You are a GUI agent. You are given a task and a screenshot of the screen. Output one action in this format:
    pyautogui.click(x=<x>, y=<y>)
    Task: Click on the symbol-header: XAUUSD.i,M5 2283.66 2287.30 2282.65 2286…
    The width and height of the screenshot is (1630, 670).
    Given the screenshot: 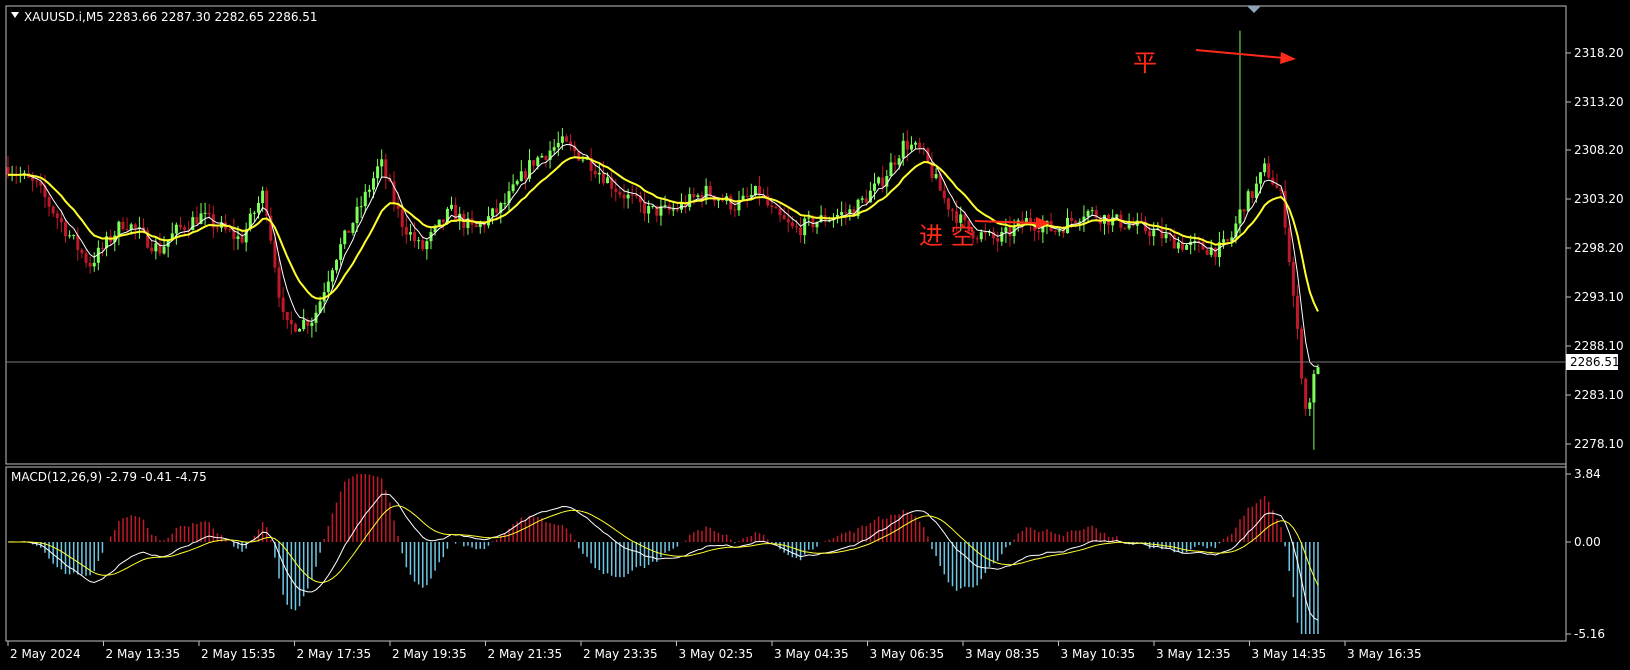 What is the action you would take?
    pyautogui.click(x=171, y=17)
    